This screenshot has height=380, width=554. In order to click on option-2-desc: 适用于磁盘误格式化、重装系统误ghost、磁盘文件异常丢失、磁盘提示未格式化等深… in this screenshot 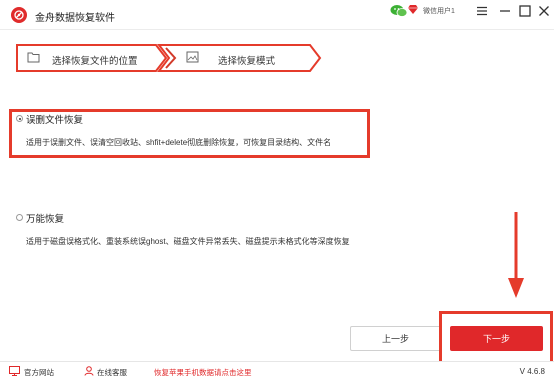, I will do `click(188, 241)`.